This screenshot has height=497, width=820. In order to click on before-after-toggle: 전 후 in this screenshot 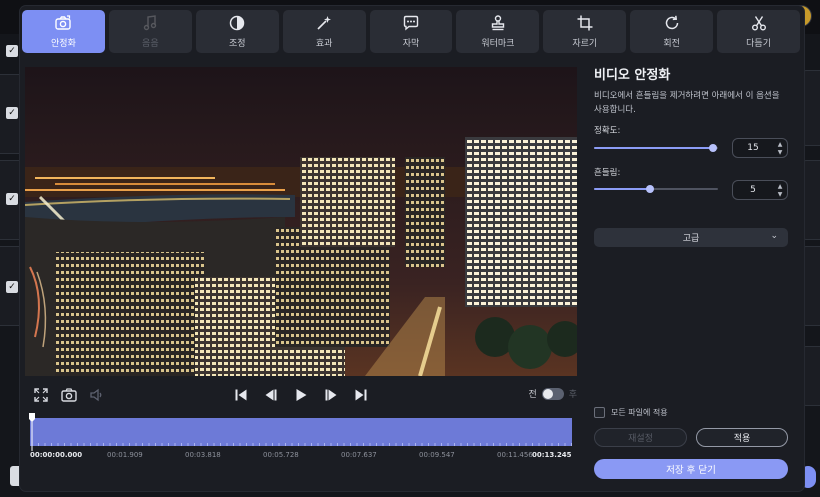, I will do `click(552, 393)`.